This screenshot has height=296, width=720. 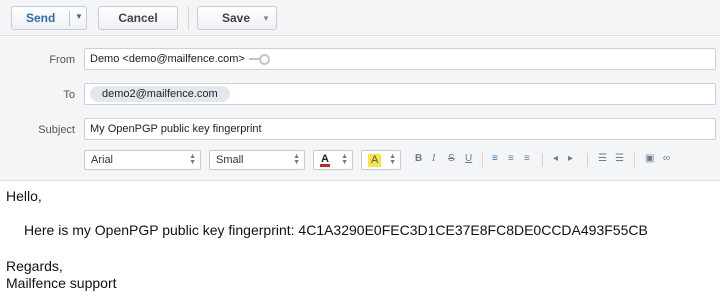 I want to click on cancel-button: Cancel, so click(x=138, y=18).